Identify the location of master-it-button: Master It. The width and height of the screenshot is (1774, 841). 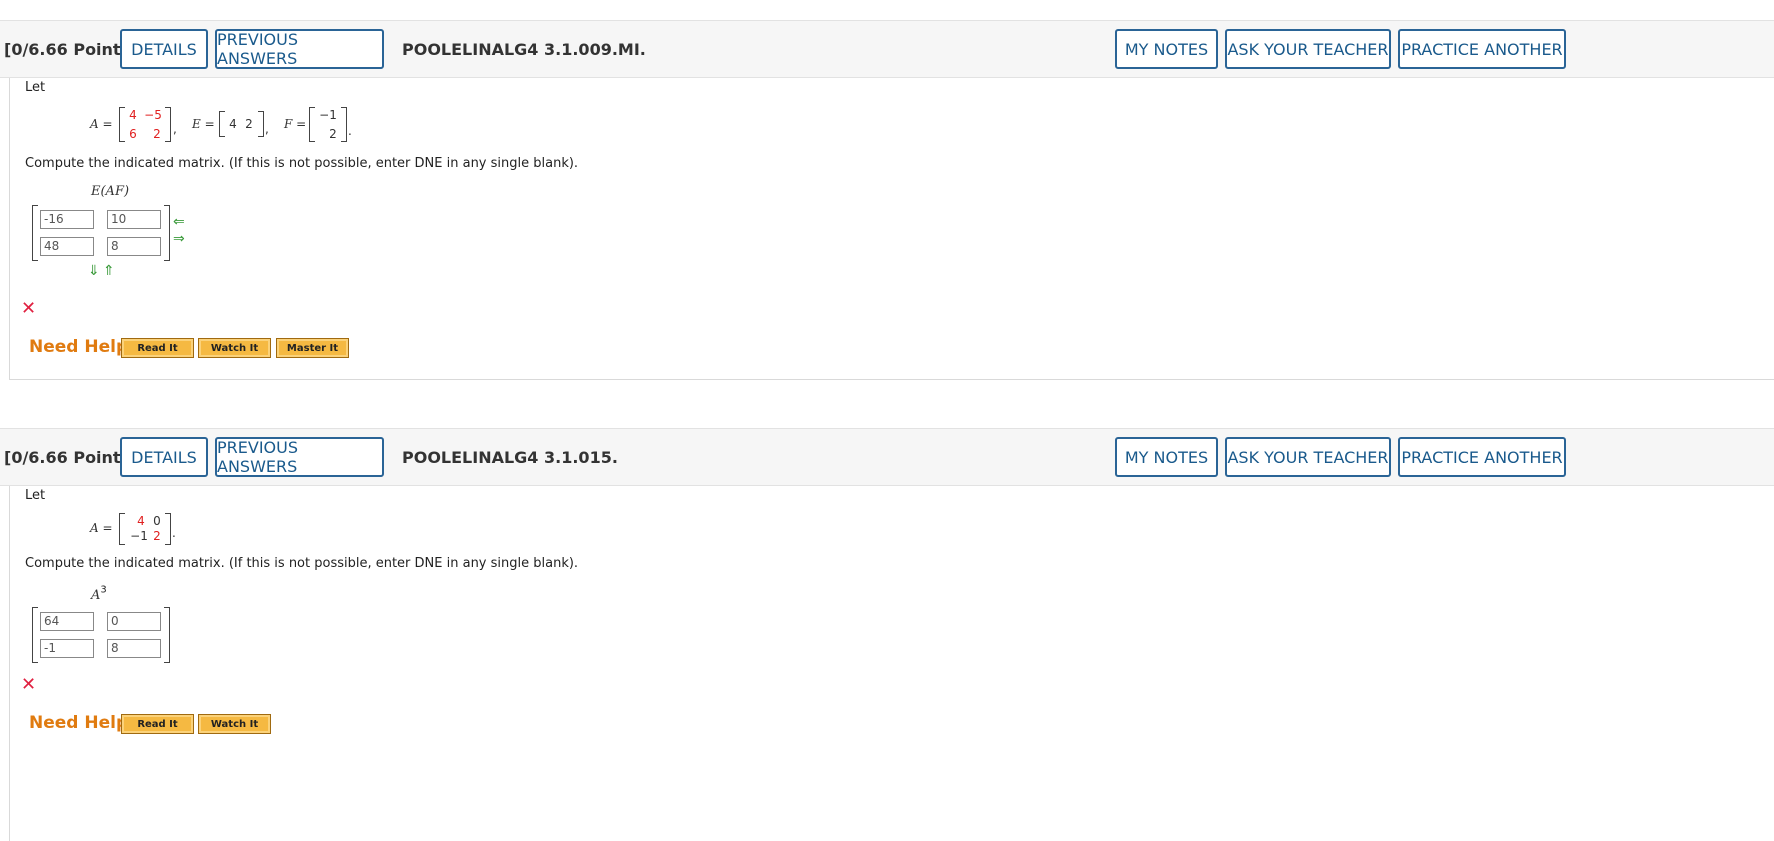
(312, 348).